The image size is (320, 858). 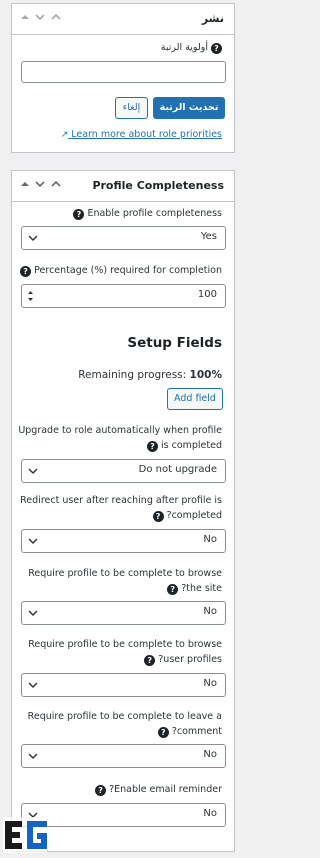 What do you see at coordinates (131, 108) in the screenshot?
I see `cancel-button: إلغاء` at bounding box center [131, 108].